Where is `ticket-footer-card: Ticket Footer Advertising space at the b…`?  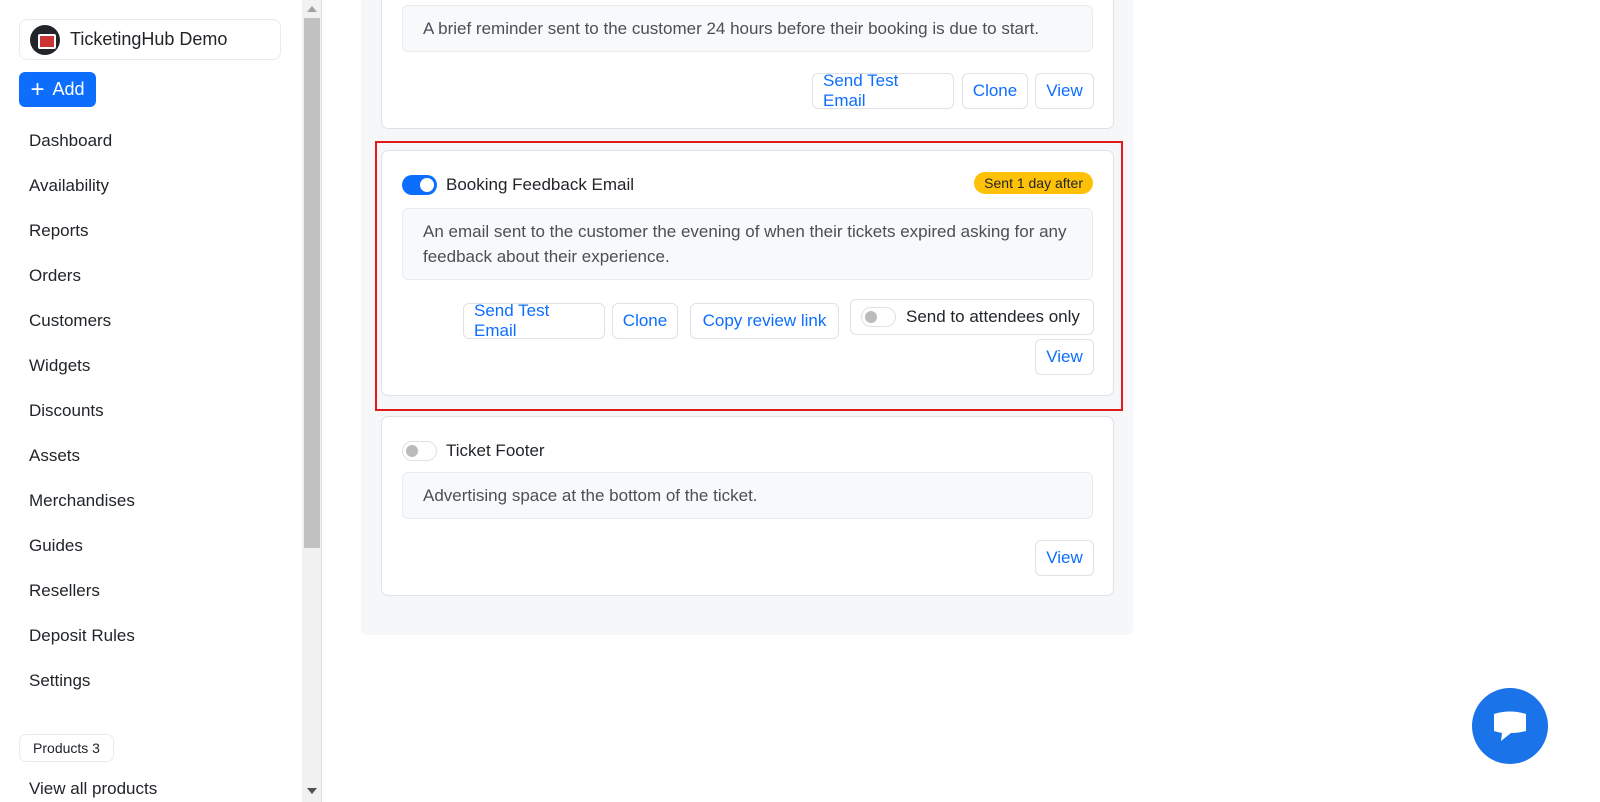
ticket-footer-card: Ticket Footer Advertising space at the b… is located at coordinates (747, 506).